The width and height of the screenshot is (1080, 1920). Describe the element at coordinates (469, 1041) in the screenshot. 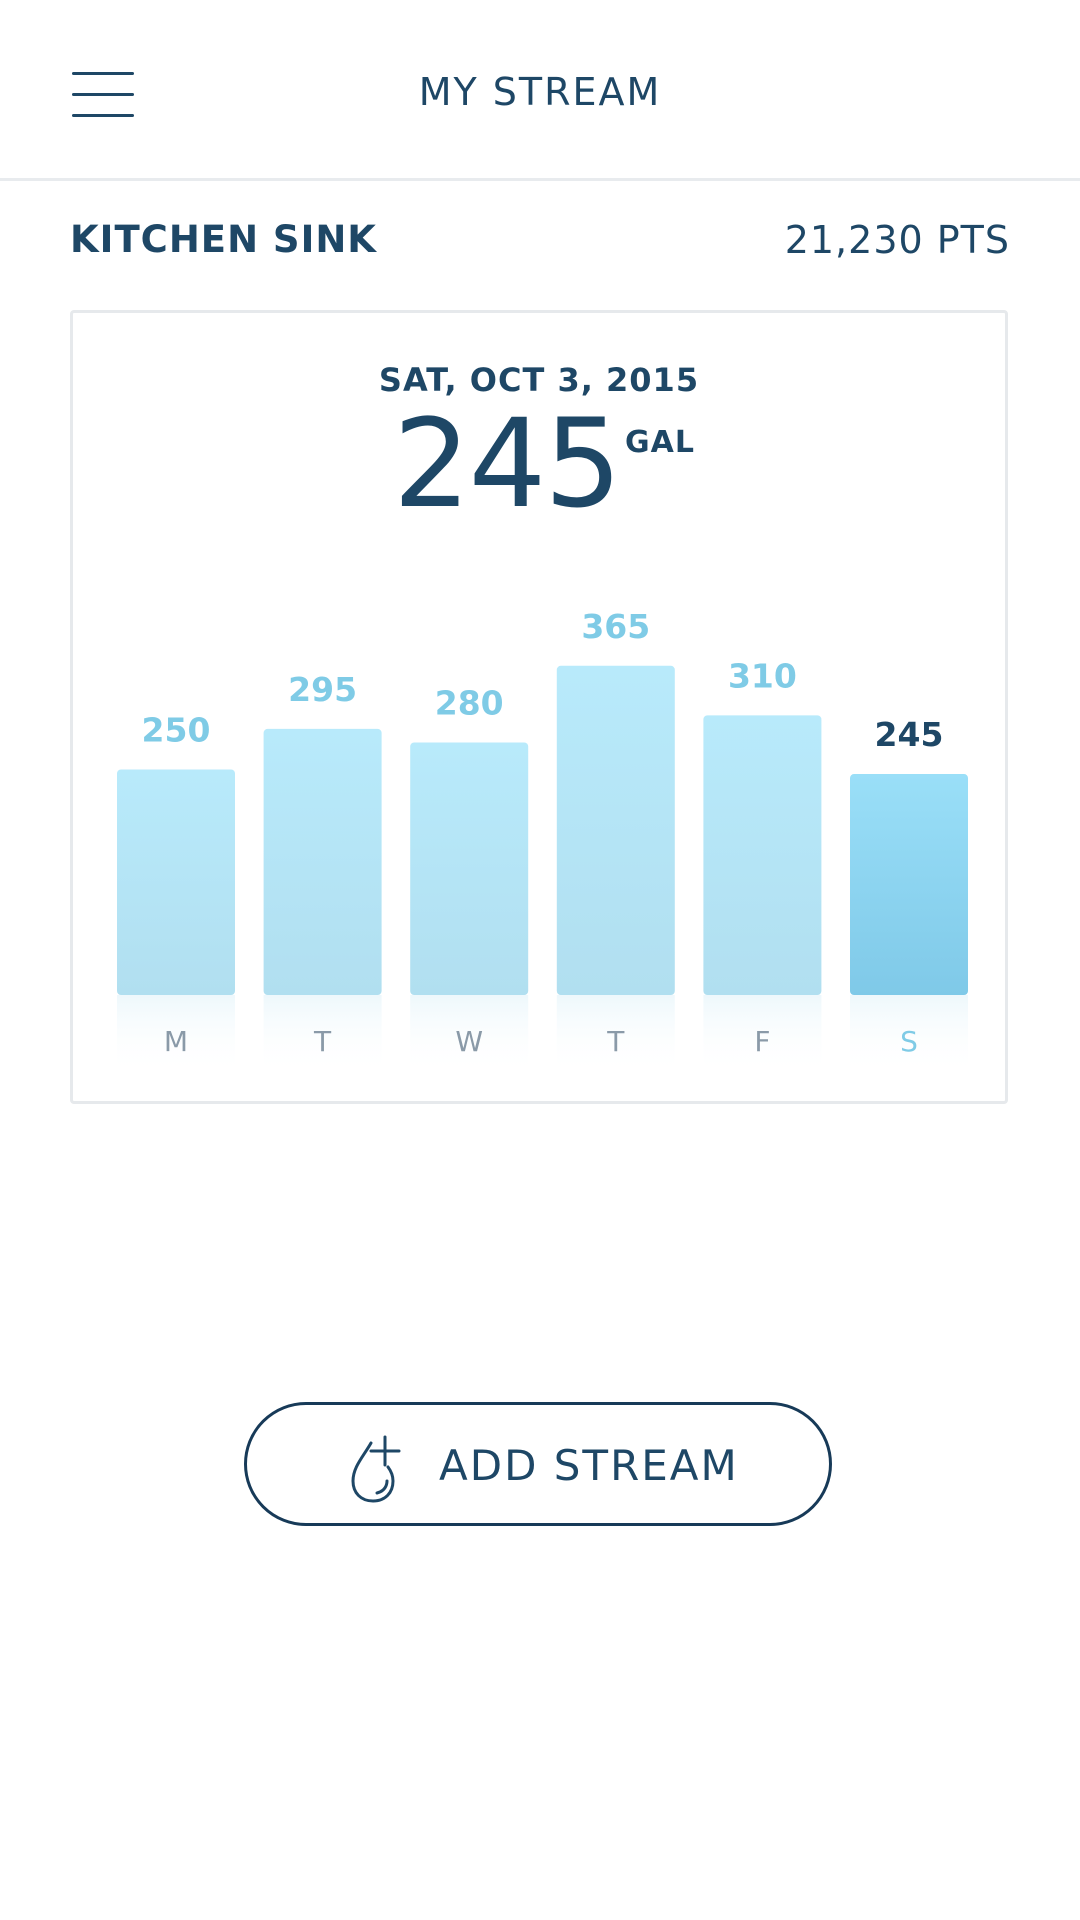

I see `day-label: W` at that location.